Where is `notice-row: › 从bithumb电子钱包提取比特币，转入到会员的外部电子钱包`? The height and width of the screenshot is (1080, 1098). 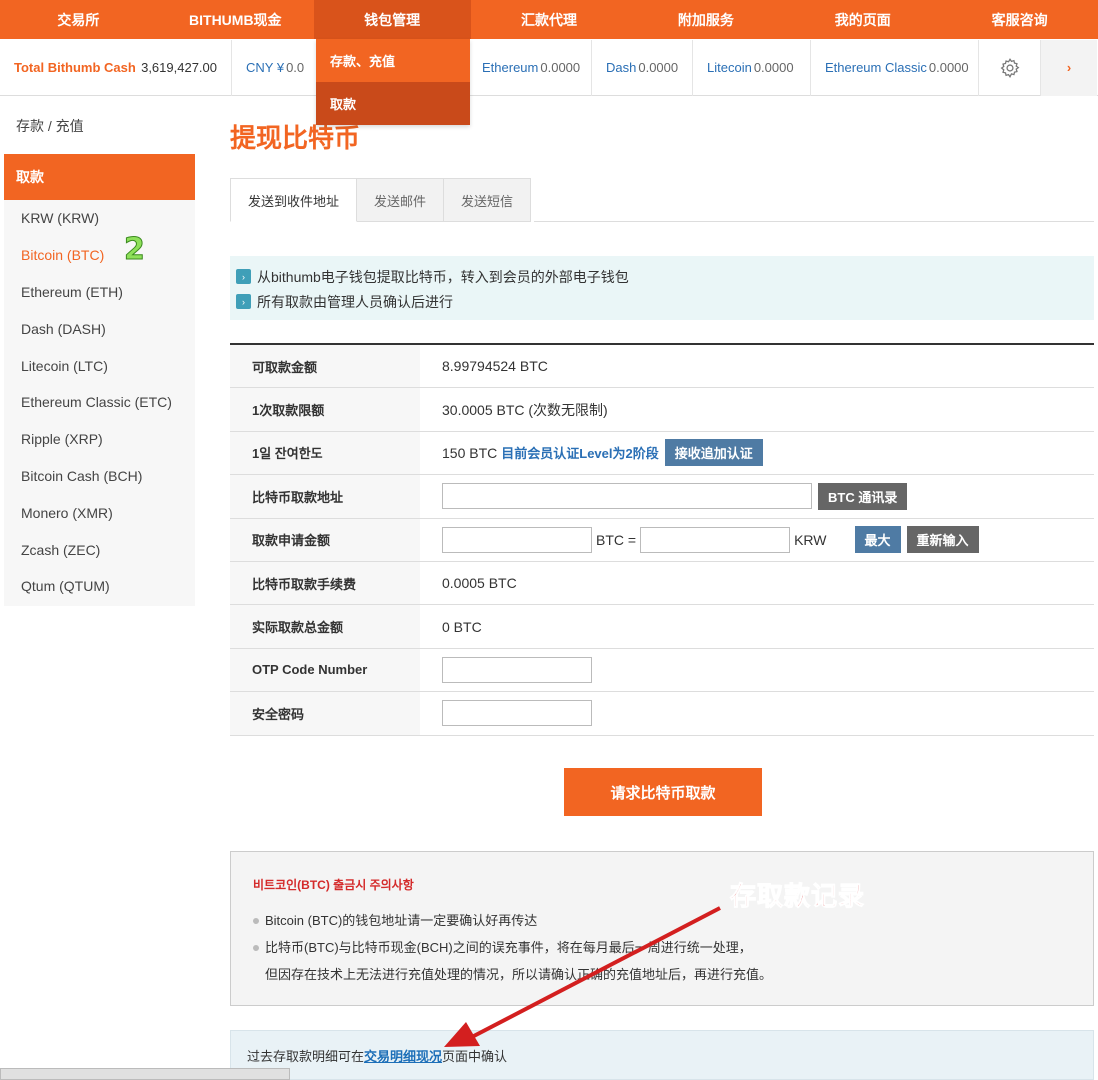
notice-row: › 从bithumb电子钱包提取比特币，转入到会员的外部电子钱包 is located at coordinates (662, 276).